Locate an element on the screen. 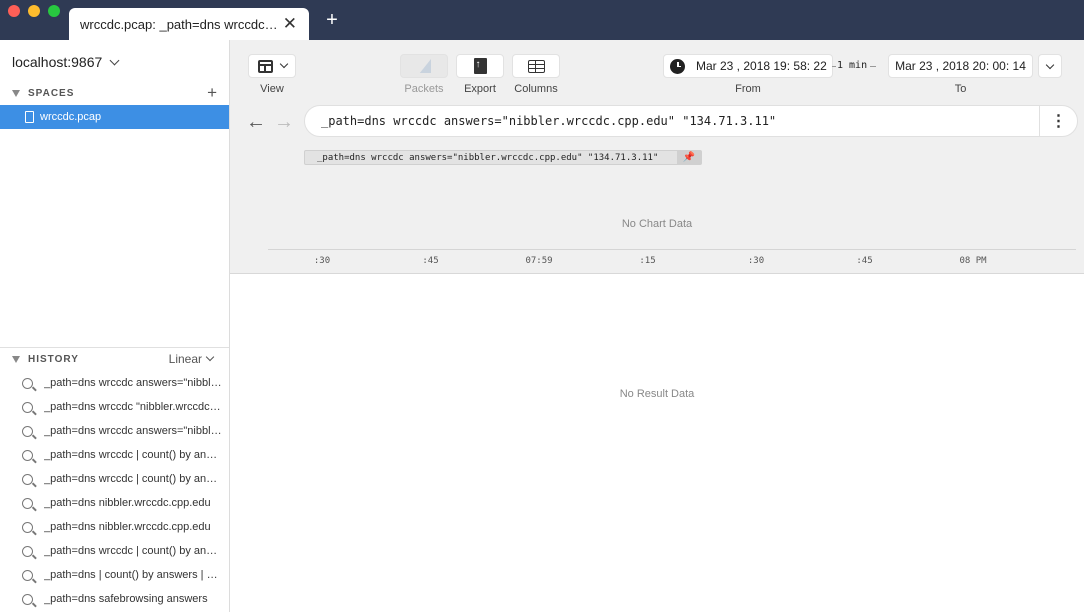  packets-label: Packets is located at coordinates (424, 89).